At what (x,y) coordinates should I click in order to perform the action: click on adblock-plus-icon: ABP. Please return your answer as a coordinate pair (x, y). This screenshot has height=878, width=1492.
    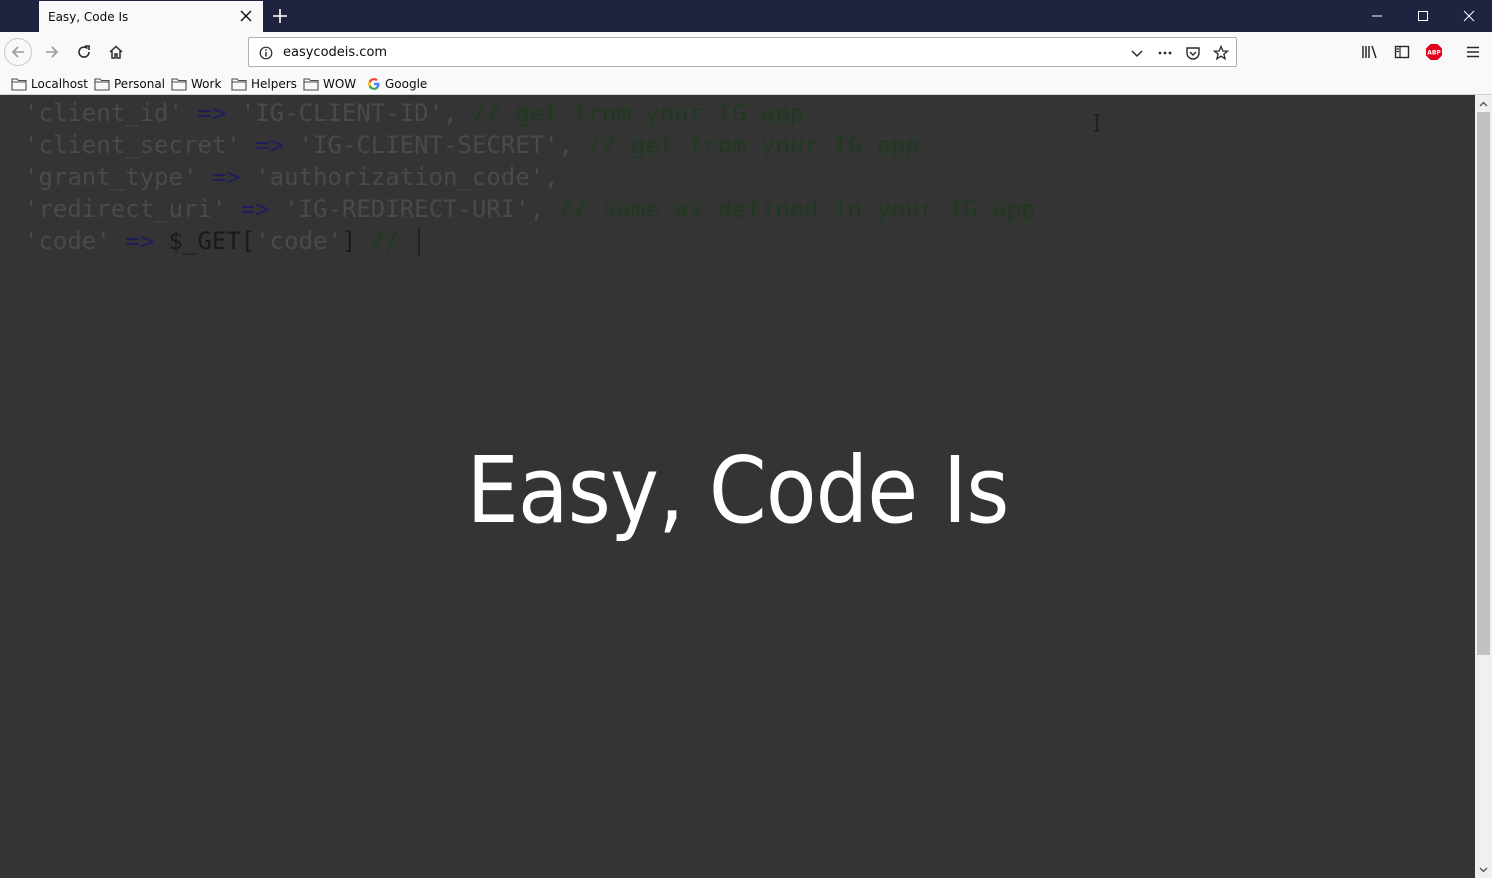
    Looking at the image, I should click on (1434, 52).